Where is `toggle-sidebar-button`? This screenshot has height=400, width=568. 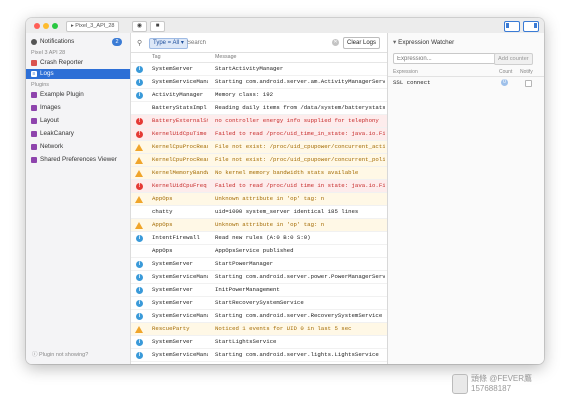
toggle-sidebar-button is located at coordinates (512, 26).